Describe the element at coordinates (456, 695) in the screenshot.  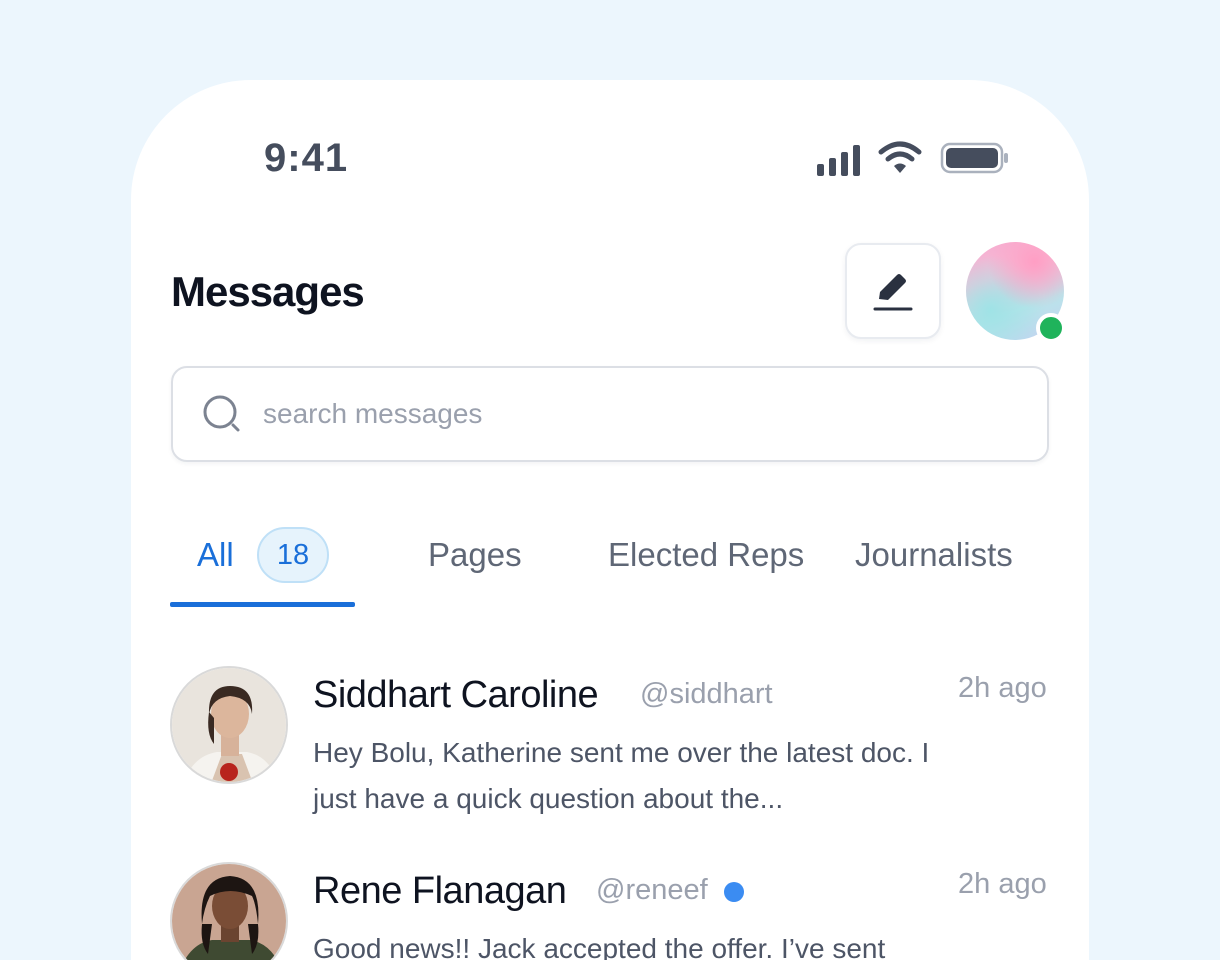
I see `sender-name: Siddhart Caroline` at that location.